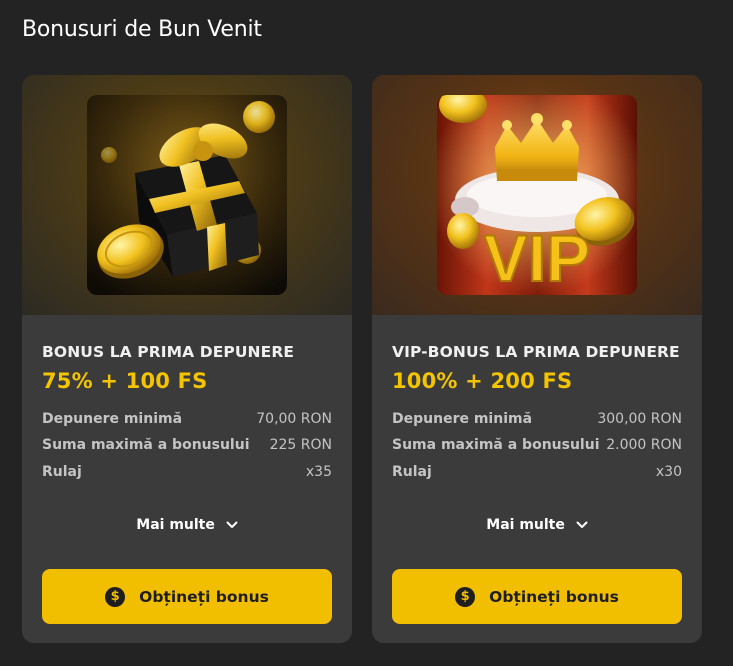 The width and height of the screenshot is (733, 666). Describe the element at coordinates (537, 421) in the screenshot. I see `detail-row-min-deposit: Depunere minimă 300,00 RON` at that location.